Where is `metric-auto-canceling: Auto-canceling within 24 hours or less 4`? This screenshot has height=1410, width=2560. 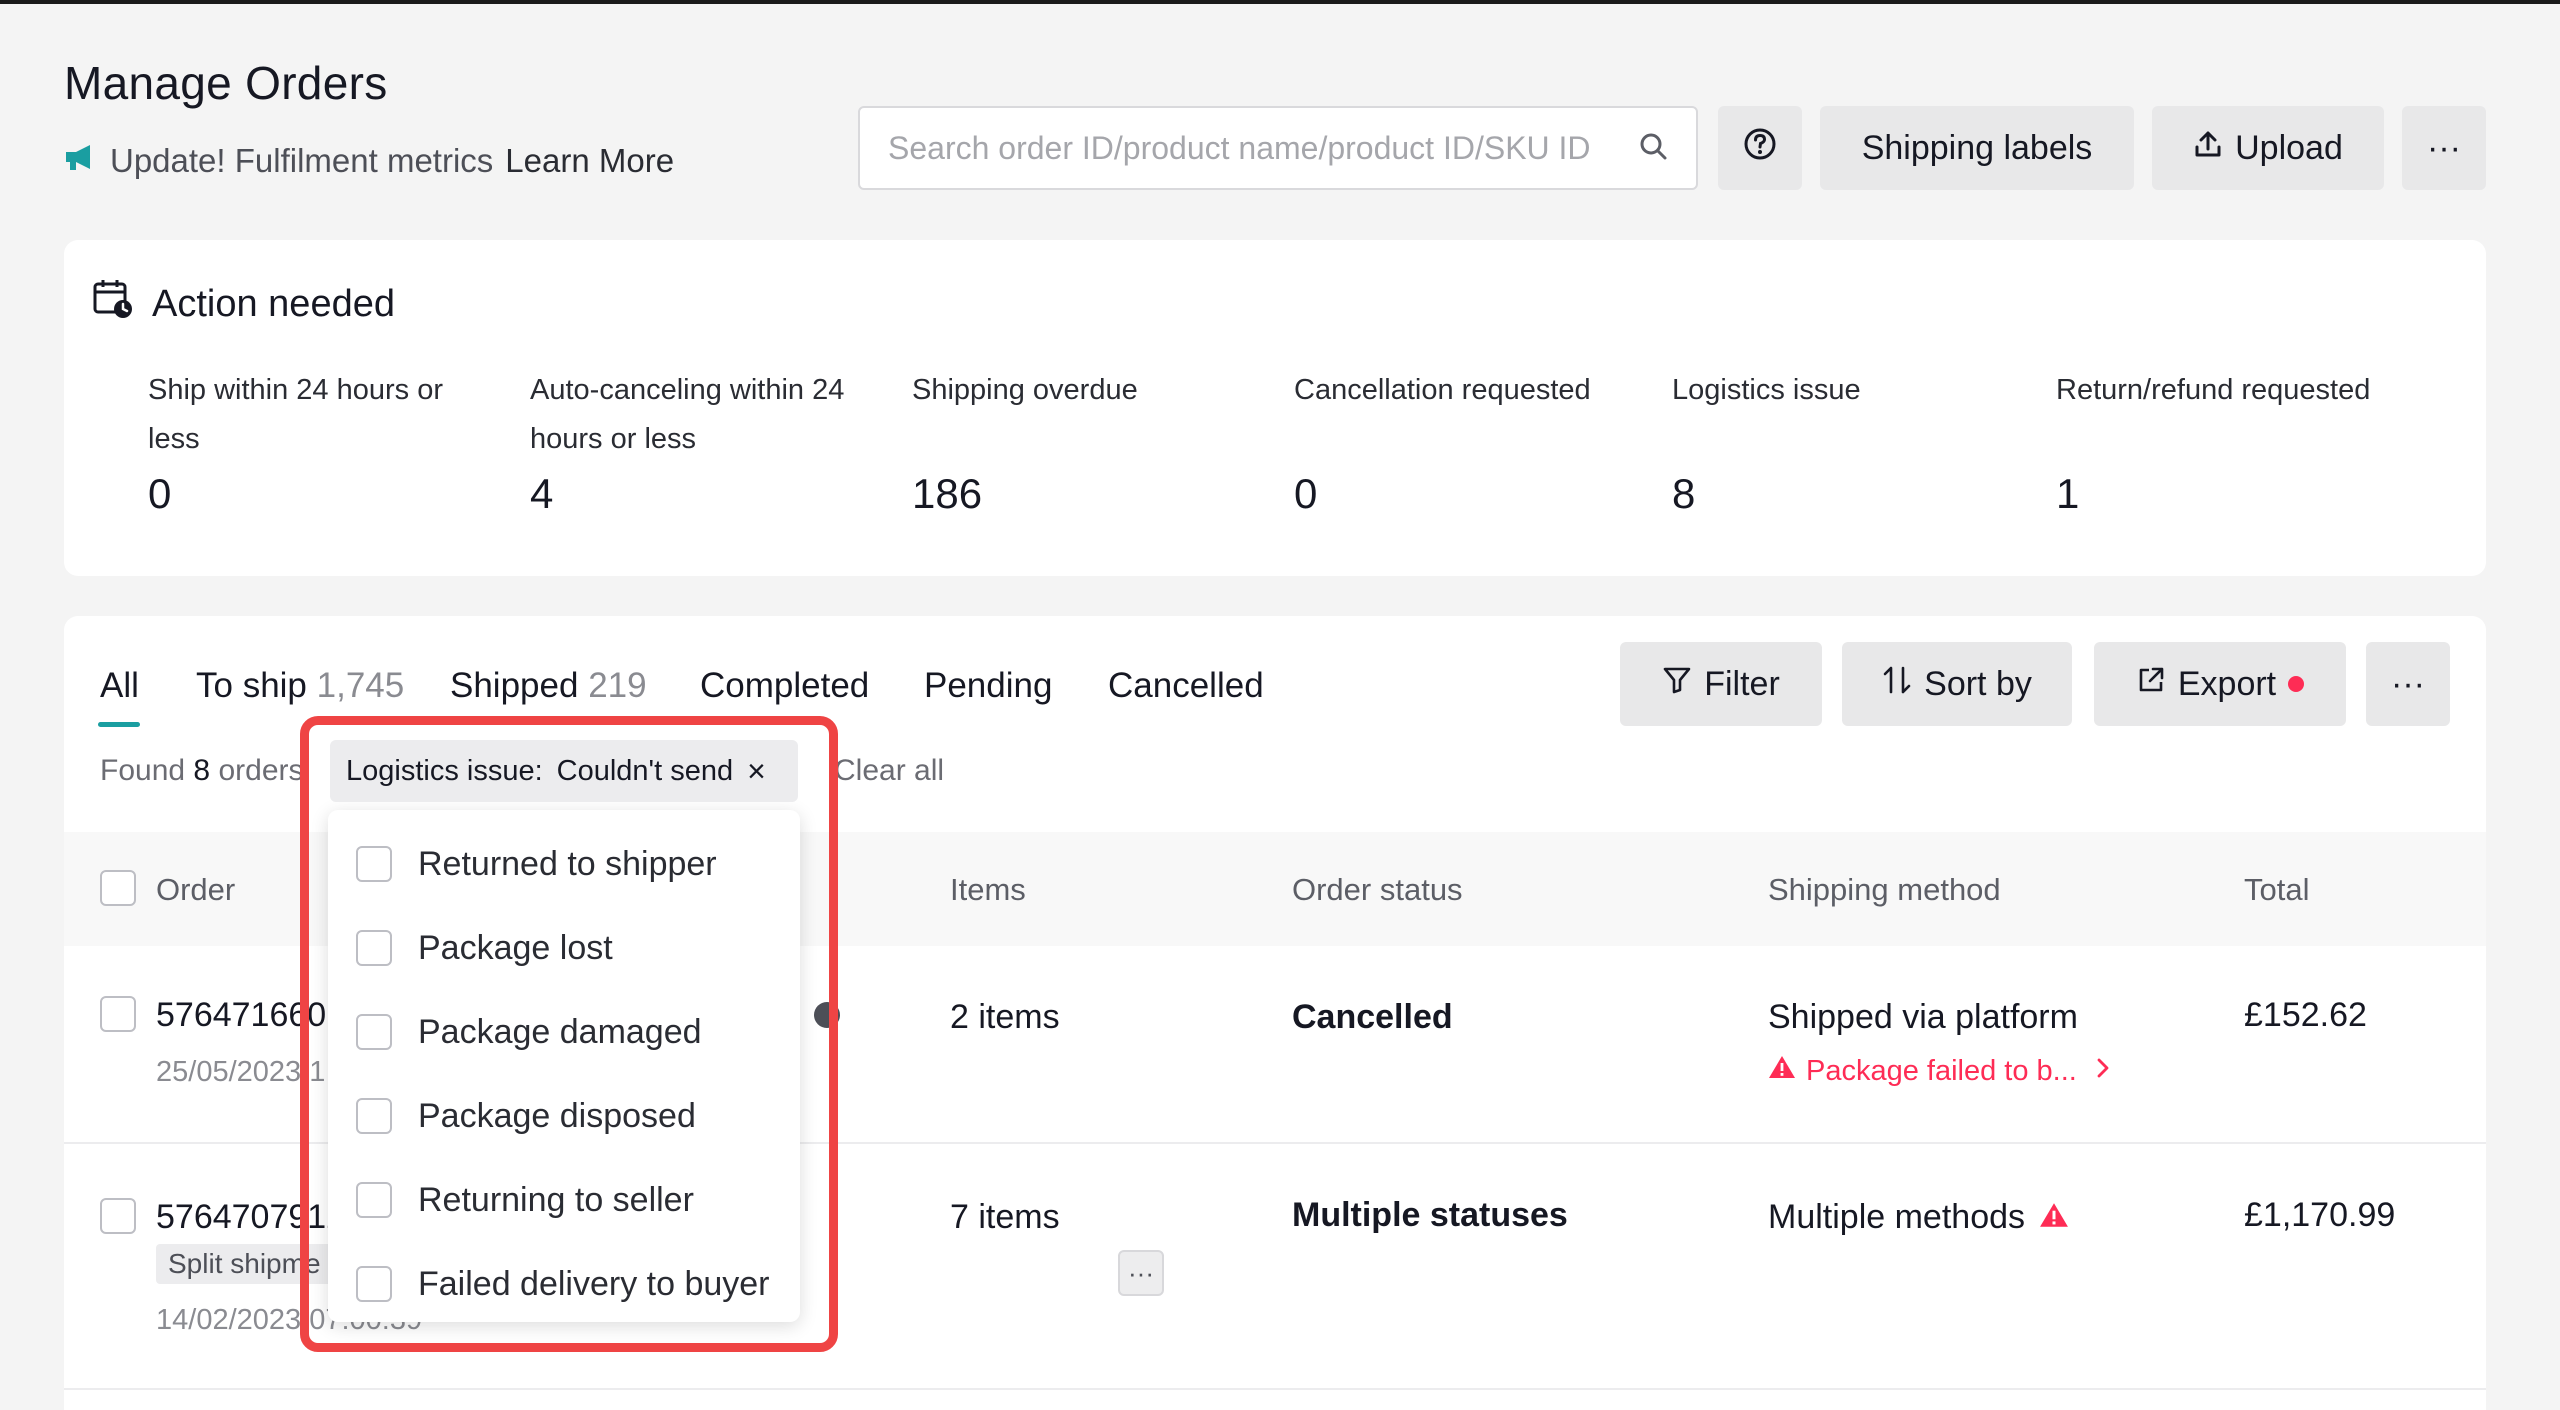
metric-auto-canceling: Auto-canceling within 24 hours or less 4 is located at coordinates (695, 441).